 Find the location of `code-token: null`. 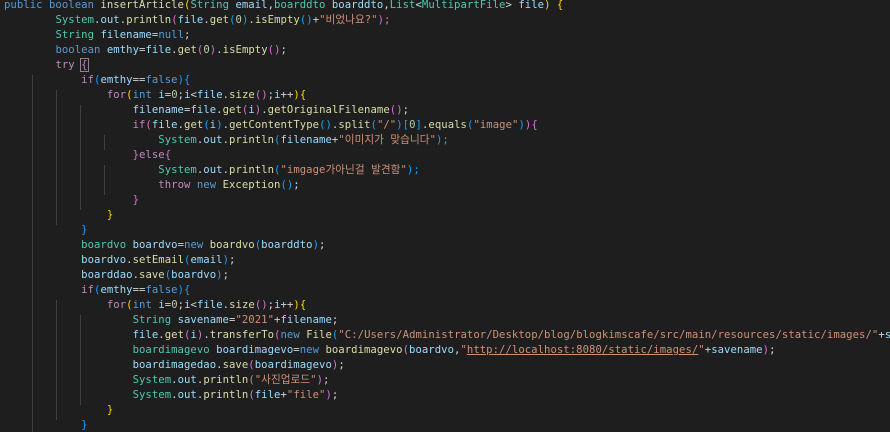

code-token: null is located at coordinates (171, 35).